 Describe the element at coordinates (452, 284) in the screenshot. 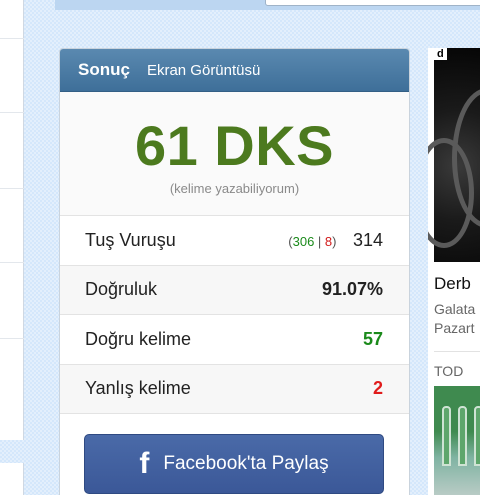

I see `news-title: Derb` at that location.